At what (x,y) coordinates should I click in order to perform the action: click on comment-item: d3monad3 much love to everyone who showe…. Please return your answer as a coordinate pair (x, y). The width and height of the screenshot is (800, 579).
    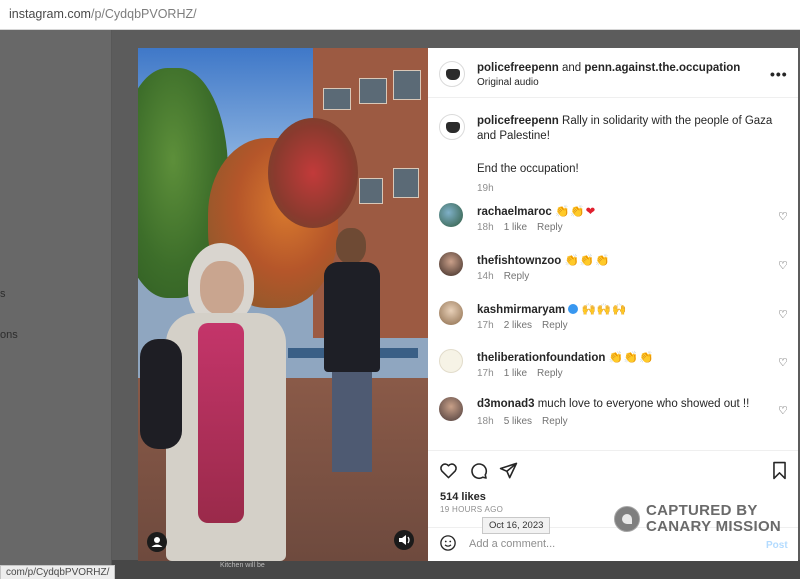
    Looking at the image, I should click on (613, 415).